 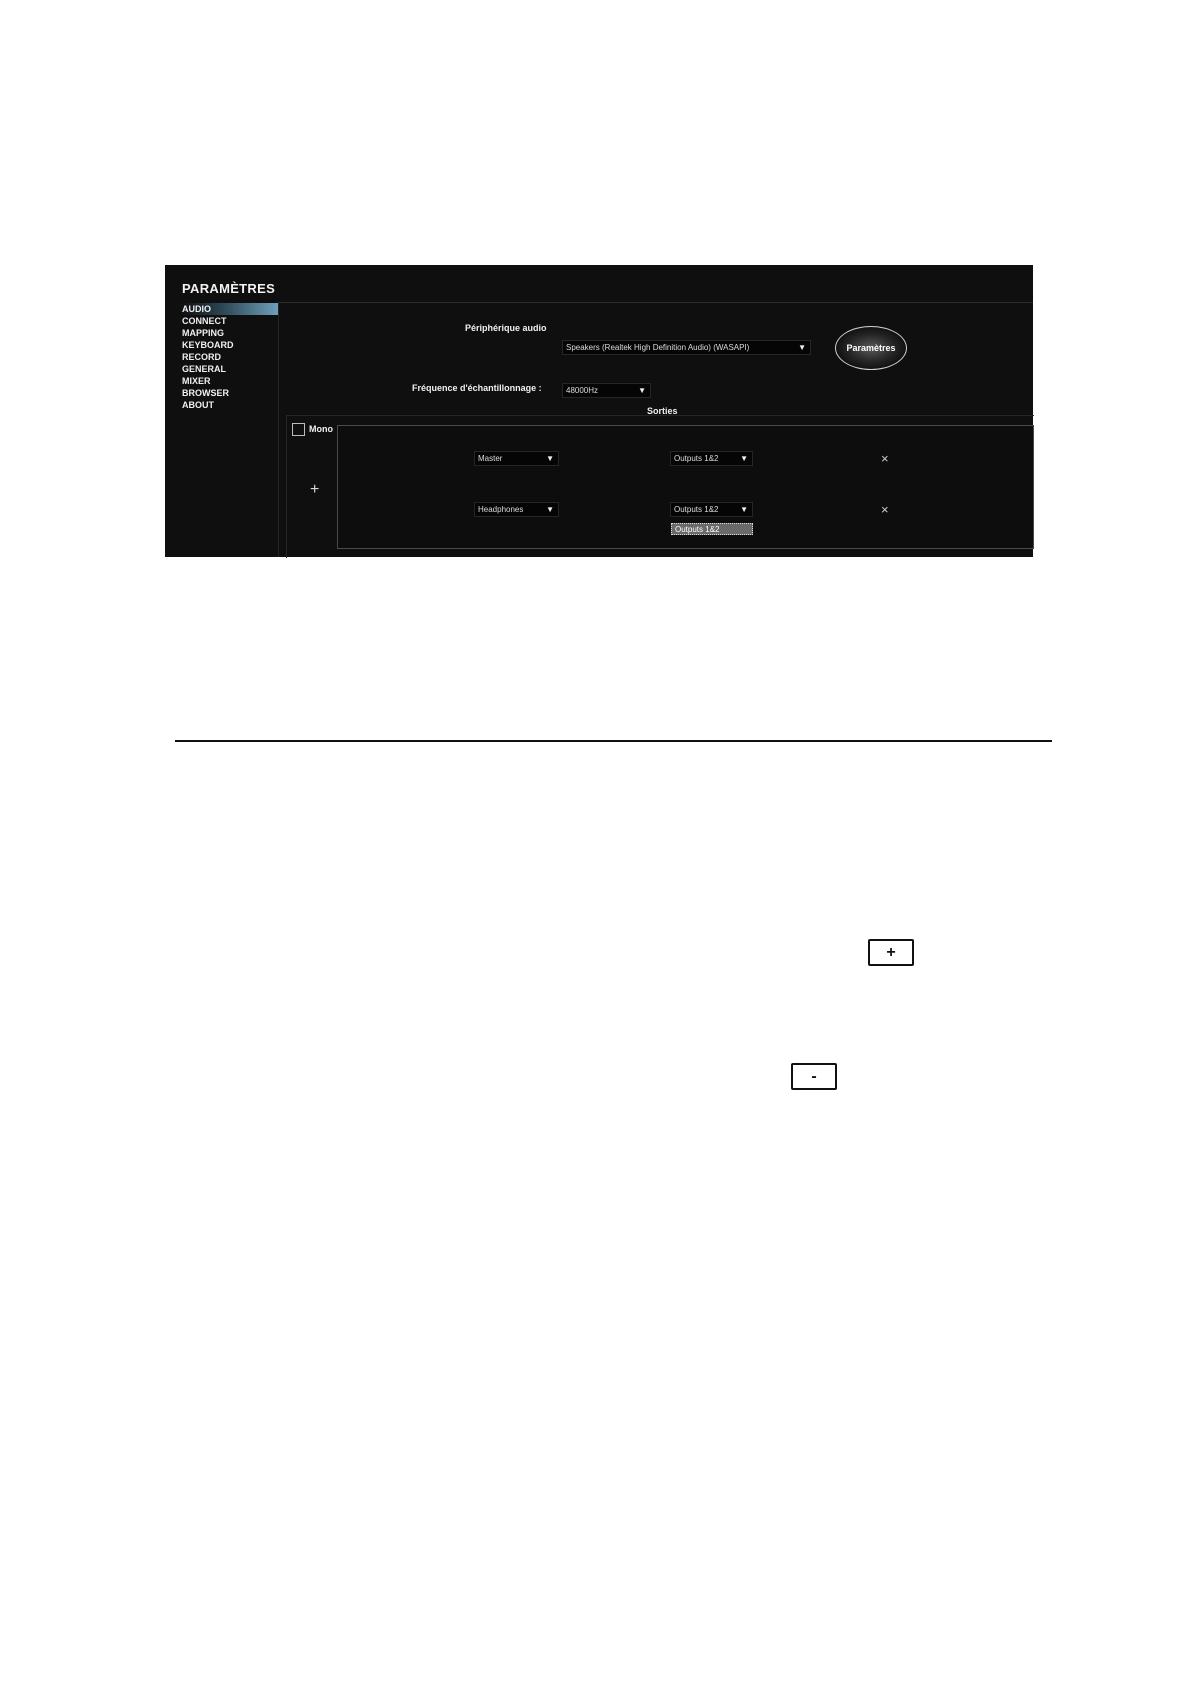 I want to click on sample-rate-value: 48000Hz, so click(x=582, y=390).